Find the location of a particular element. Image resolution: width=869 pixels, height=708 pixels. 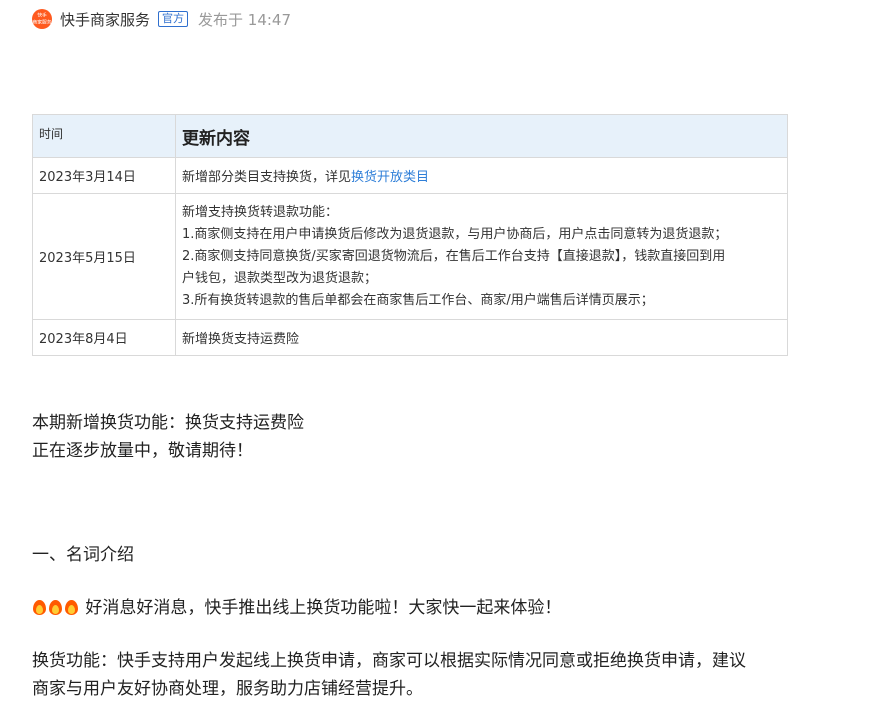

header-content: 更新内容 is located at coordinates (481, 136).